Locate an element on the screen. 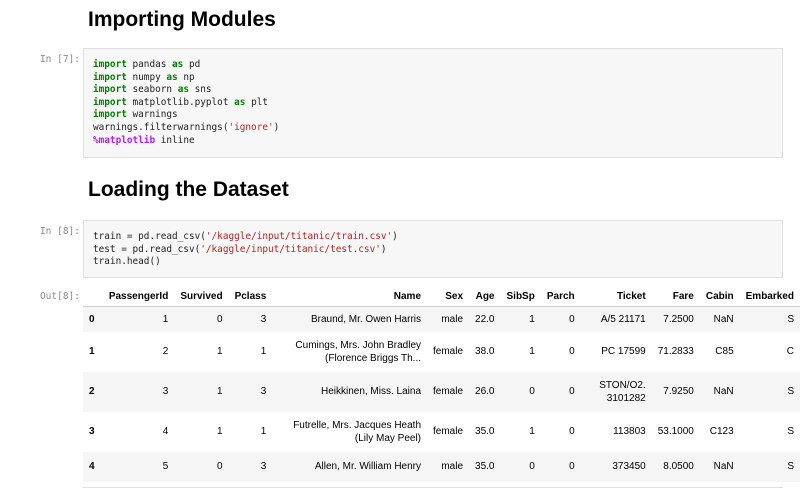 This screenshot has width=800, height=488. column-header-survived: Survived is located at coordinates (201, 296).